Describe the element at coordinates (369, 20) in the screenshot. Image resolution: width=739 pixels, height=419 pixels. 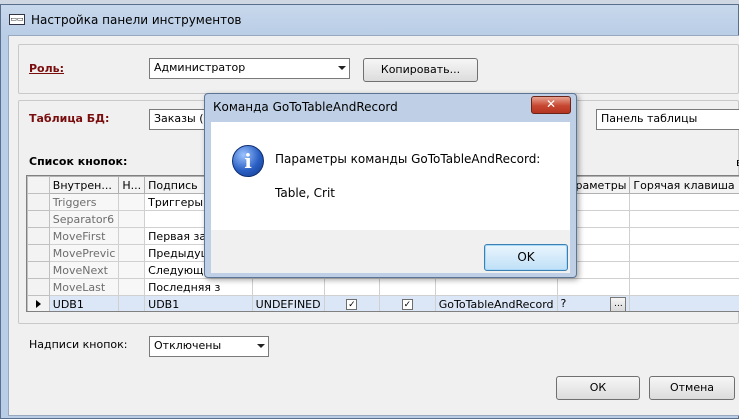
I see `title-bar: ▭▭ Настройка панели инструментов` at that location.